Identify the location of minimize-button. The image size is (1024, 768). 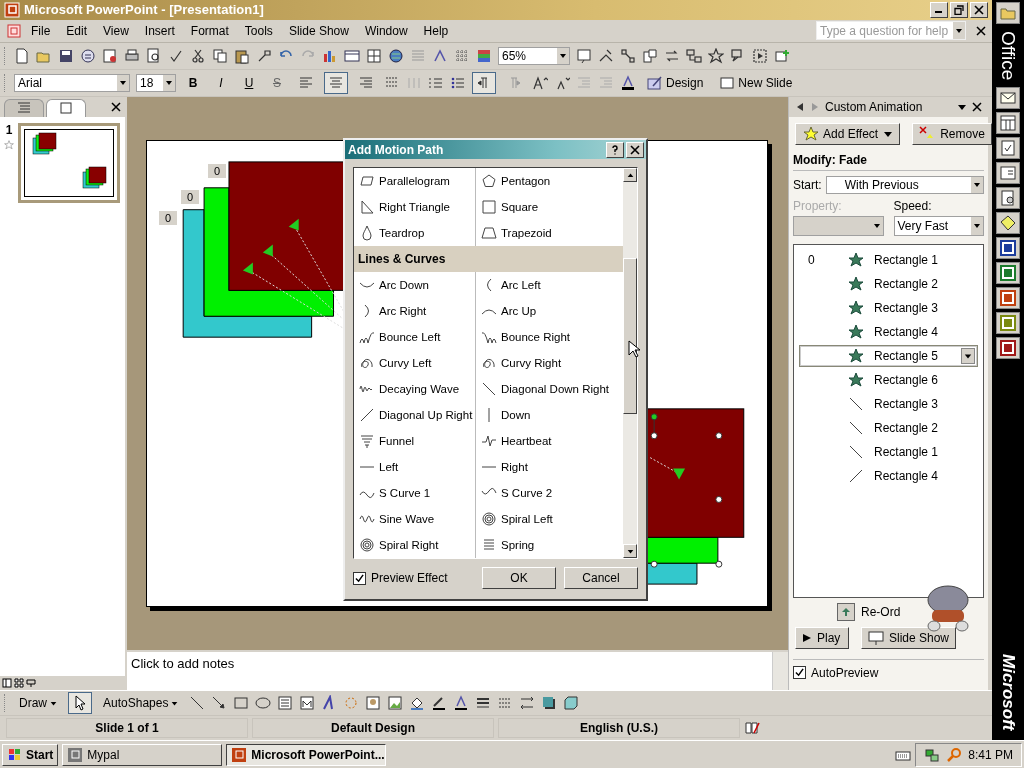
(939, 9).